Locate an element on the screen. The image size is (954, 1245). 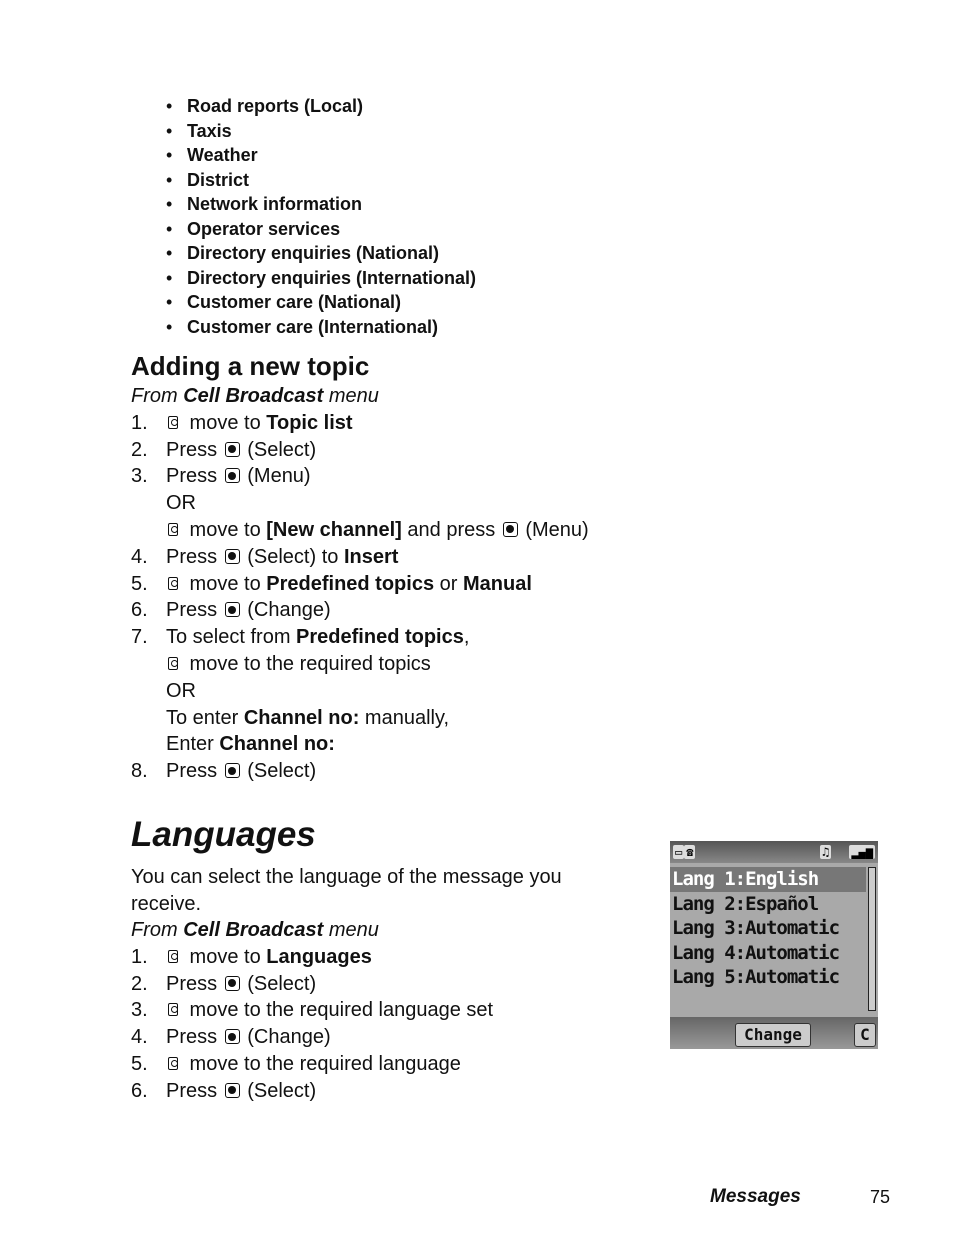
language-item: Lang 3:Automatic is located at coordinates (768, 928).